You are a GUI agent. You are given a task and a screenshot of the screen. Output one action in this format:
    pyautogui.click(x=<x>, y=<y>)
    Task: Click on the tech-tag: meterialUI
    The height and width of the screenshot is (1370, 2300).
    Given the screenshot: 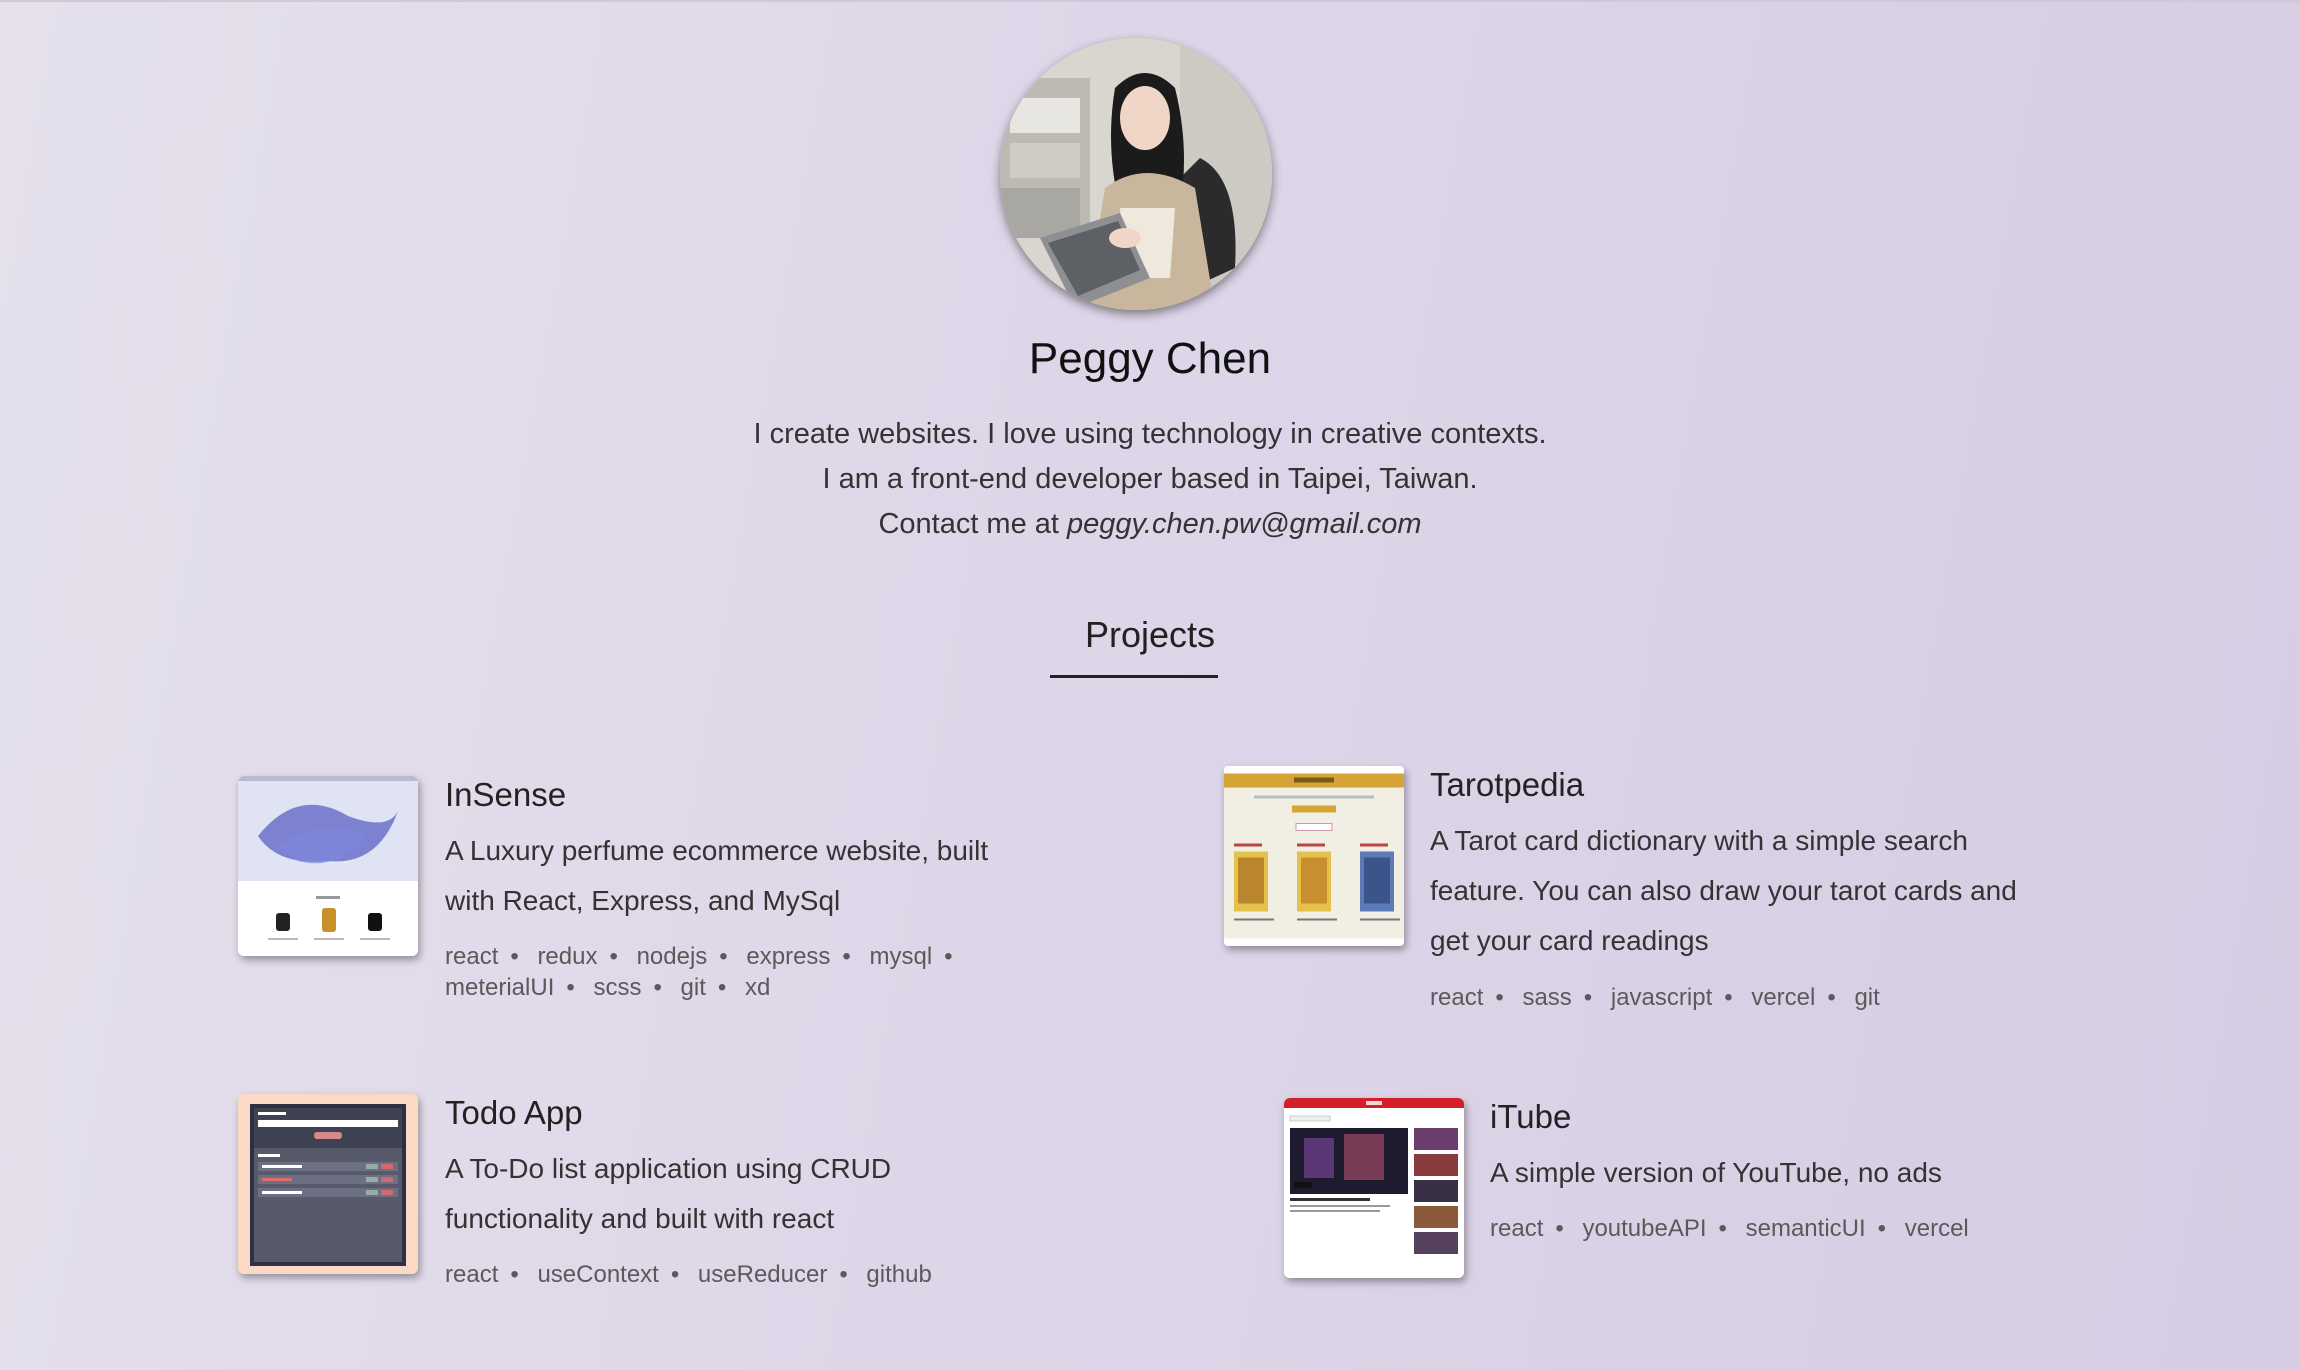 What is the action you would take?
    pyautogui.click(x=500, y=987)
    